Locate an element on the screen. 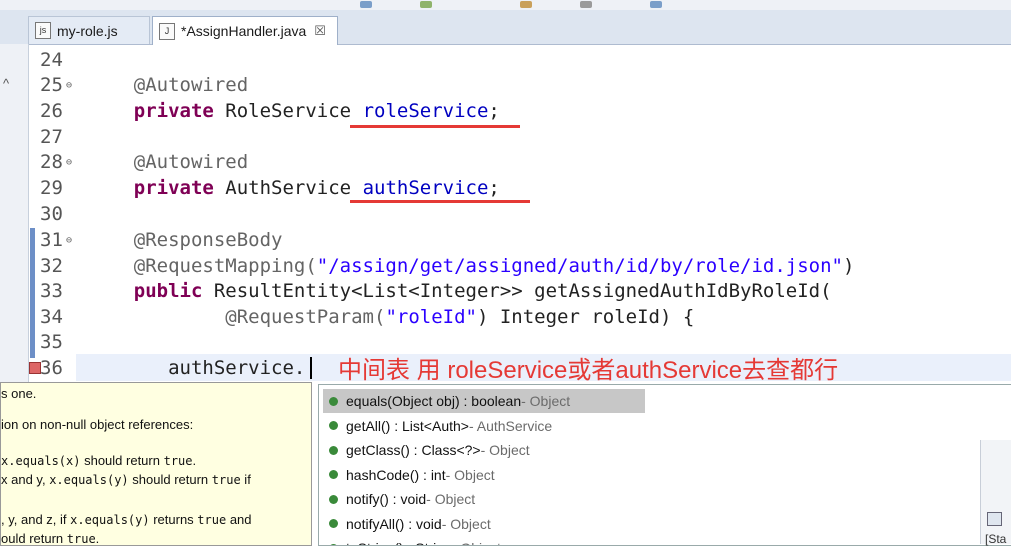  line-number: 28 is located at coordinates (64, 162).